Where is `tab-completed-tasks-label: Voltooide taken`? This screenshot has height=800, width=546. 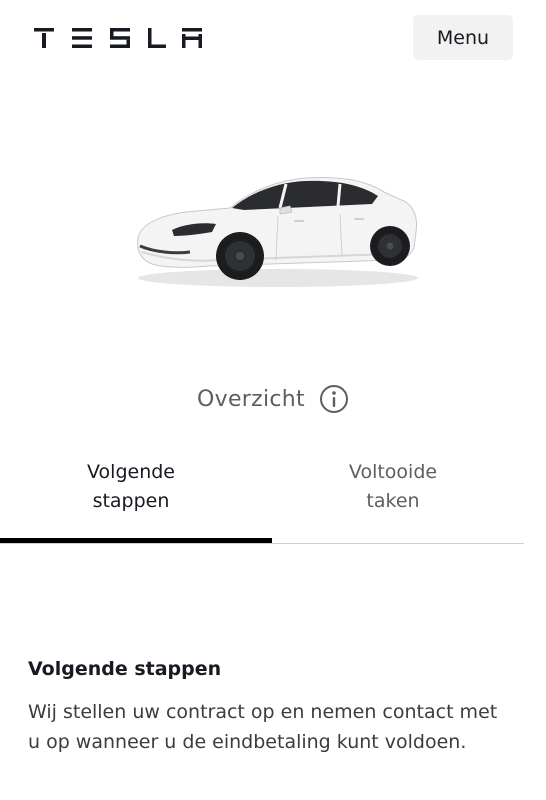 tab-completed-tasks-label: Voltooide taken is located at coordinates (393, 486).